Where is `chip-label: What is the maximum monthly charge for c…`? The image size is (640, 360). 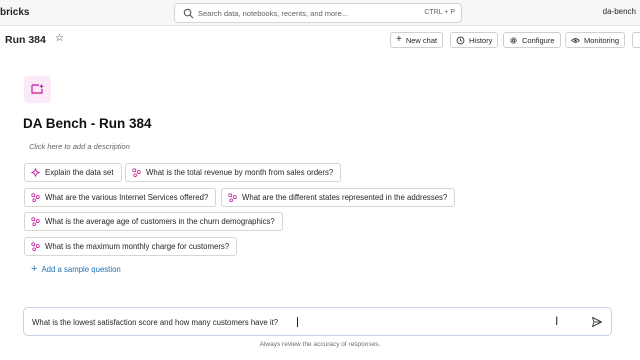 chip-label: What is the maximum monthly charge for c… is located at coordinates (137, 246).